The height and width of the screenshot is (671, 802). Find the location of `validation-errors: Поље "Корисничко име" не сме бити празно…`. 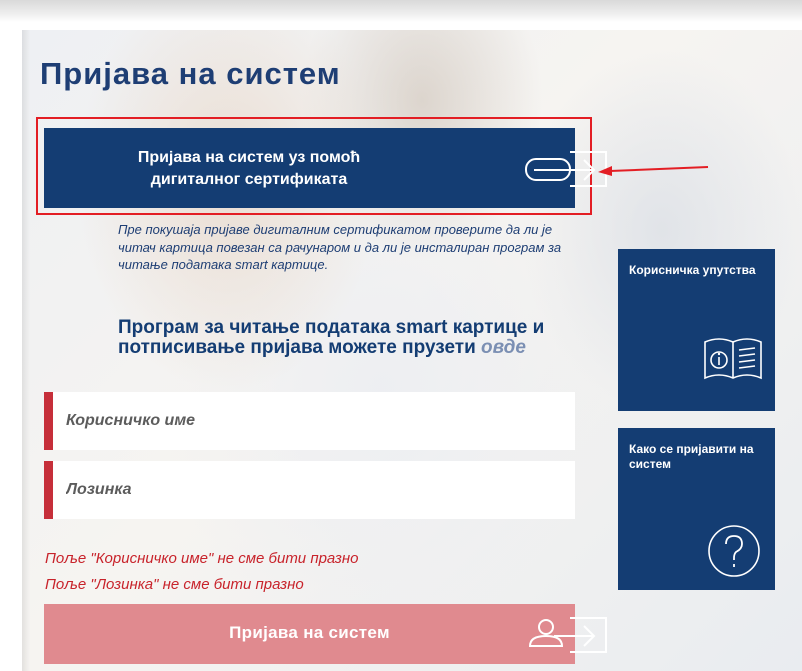

validation-errors: Поље "Корисничко име" не сме бити празно… is located at coordinates (202, 572).